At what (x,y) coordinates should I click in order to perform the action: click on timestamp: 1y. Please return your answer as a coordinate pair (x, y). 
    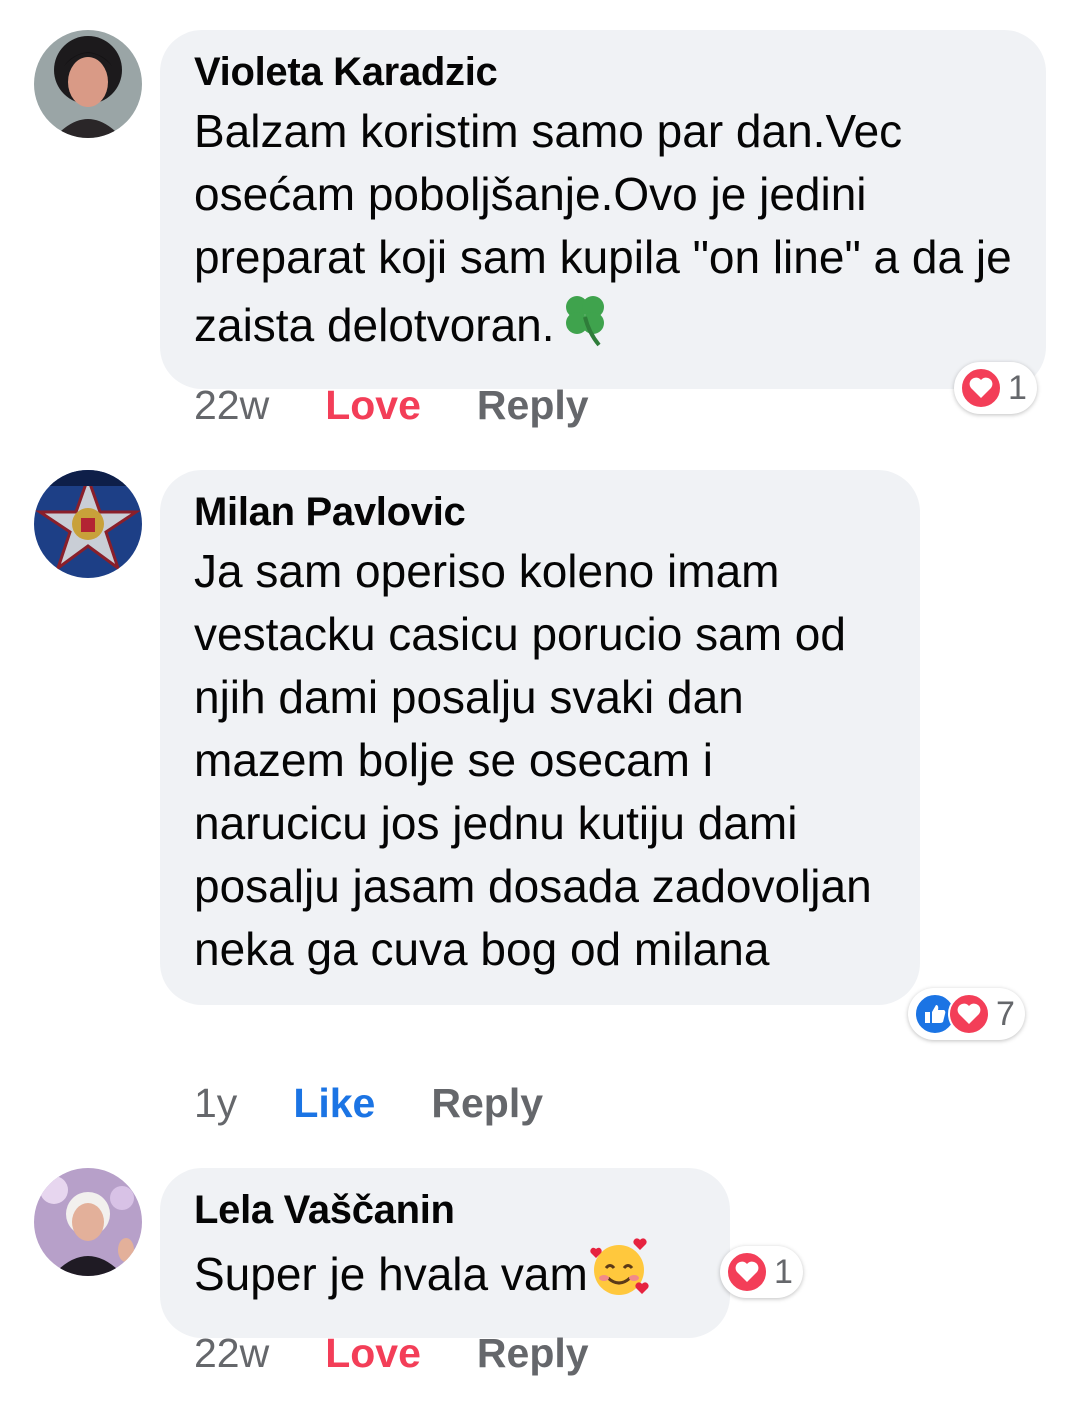
    Looking at the image, I should click on (215, 1103).